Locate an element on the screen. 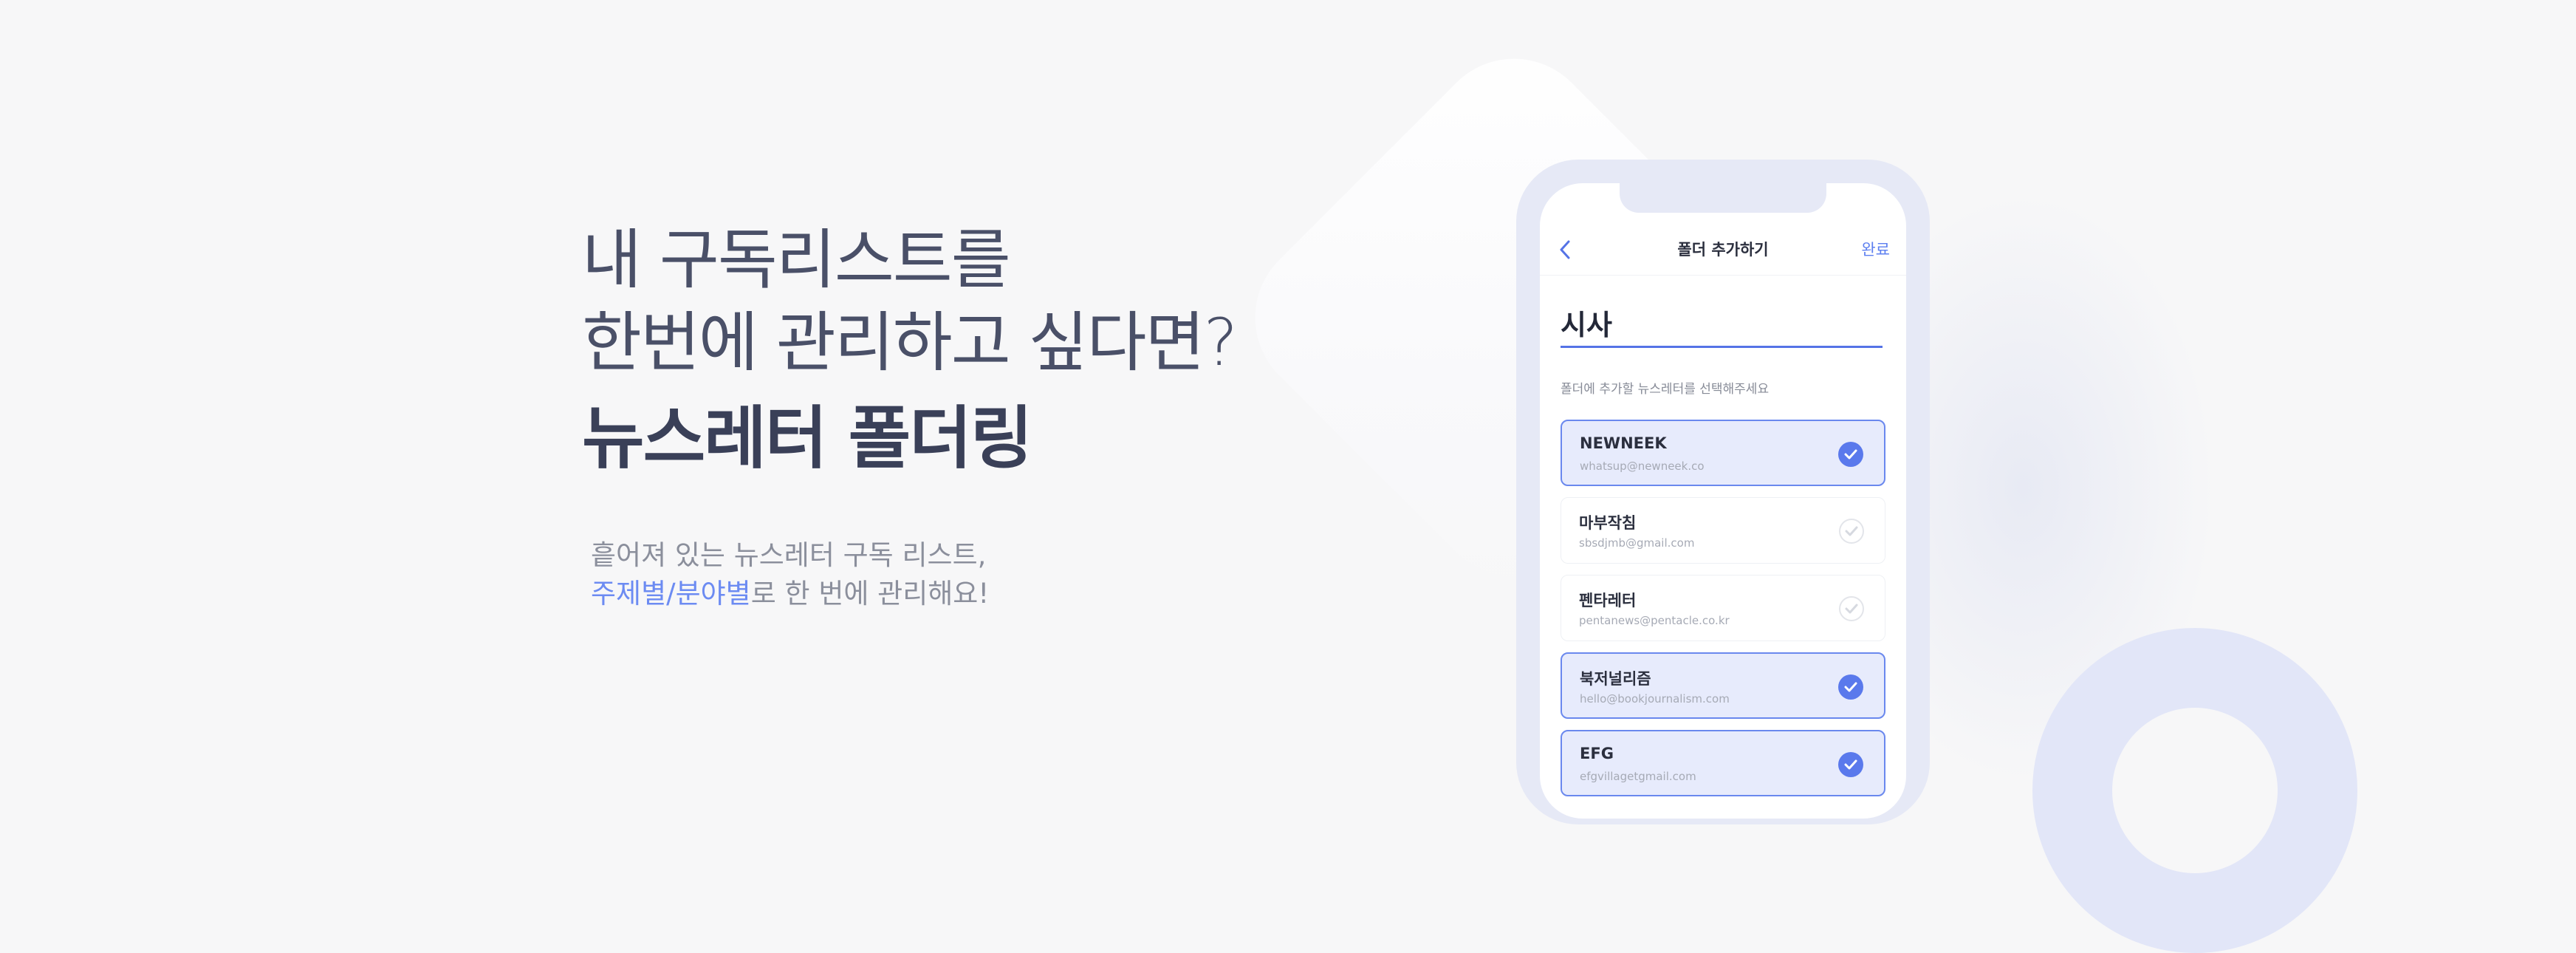  newsletter-name: EFG is located at coordinates (1597, 754).